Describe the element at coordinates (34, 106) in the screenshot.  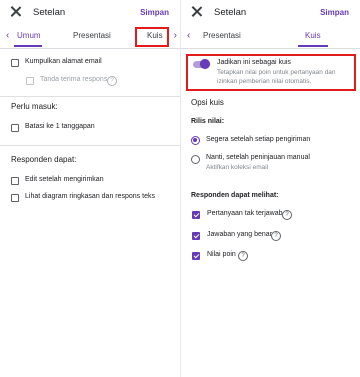
I see `requires-sign-in-heading: Perlu masuk:` at that location.